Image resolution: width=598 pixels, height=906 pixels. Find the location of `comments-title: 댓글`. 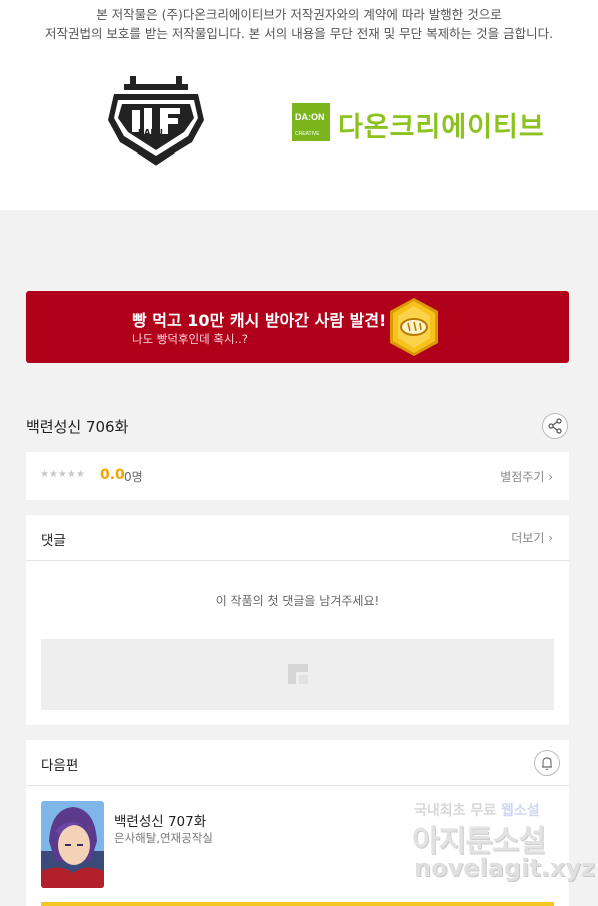

comments-title: 댓글 is located at coordinates (53, 541).